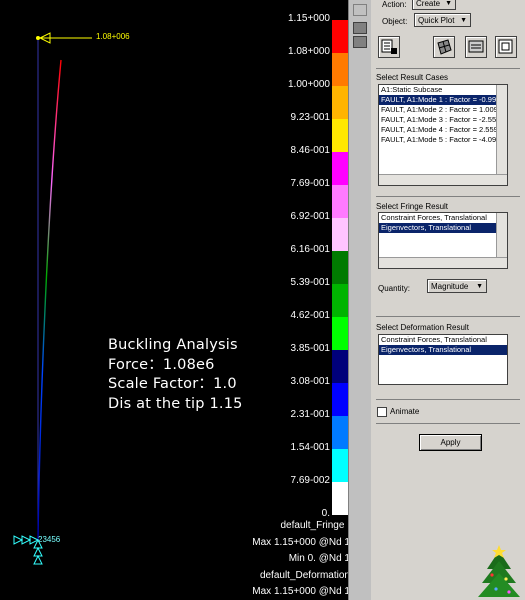 Image resolution: width=525 pixels, height=600 pixels. What do you see at coordinates (448, 399) in the screenshot?
I see `animate-divider` at bounding box center [448, 399].